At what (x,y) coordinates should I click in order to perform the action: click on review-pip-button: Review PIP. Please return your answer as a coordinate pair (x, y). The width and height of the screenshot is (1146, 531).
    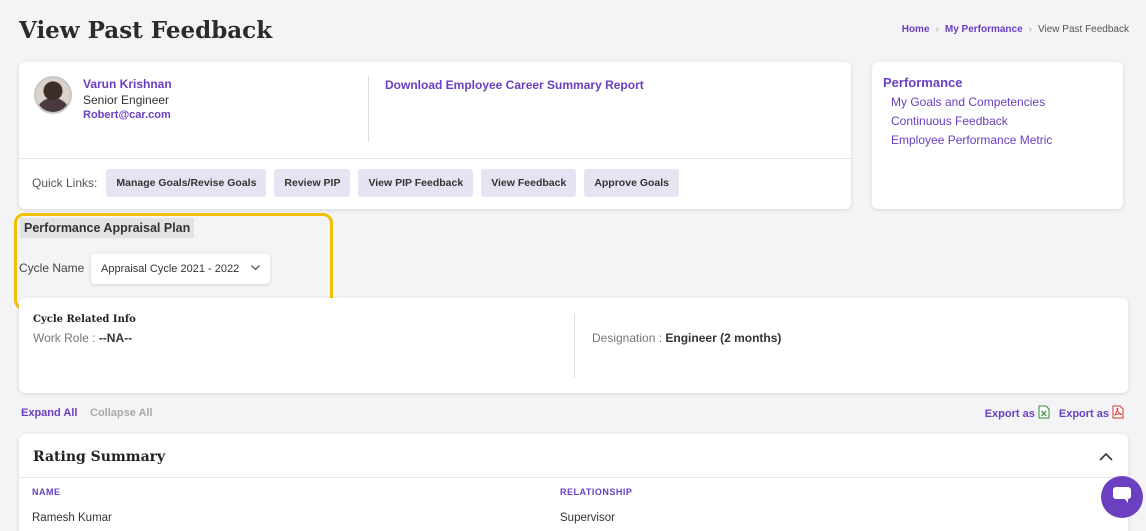
    Looking at the image, I should click on (312, 183).